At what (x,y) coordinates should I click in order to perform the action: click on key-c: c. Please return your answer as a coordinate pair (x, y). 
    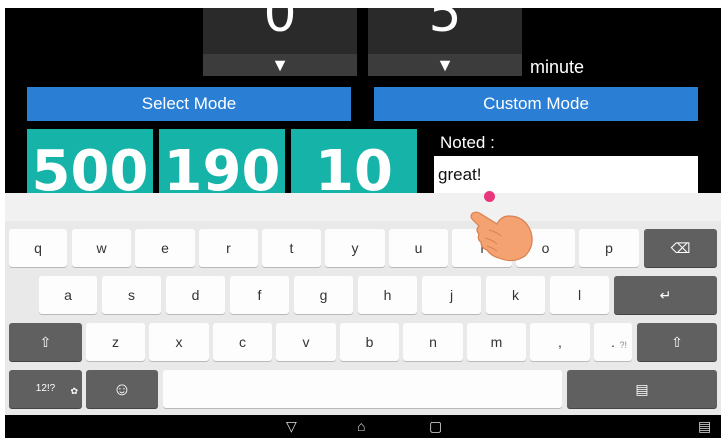
    Looking at the image, I should click on (242, 342).